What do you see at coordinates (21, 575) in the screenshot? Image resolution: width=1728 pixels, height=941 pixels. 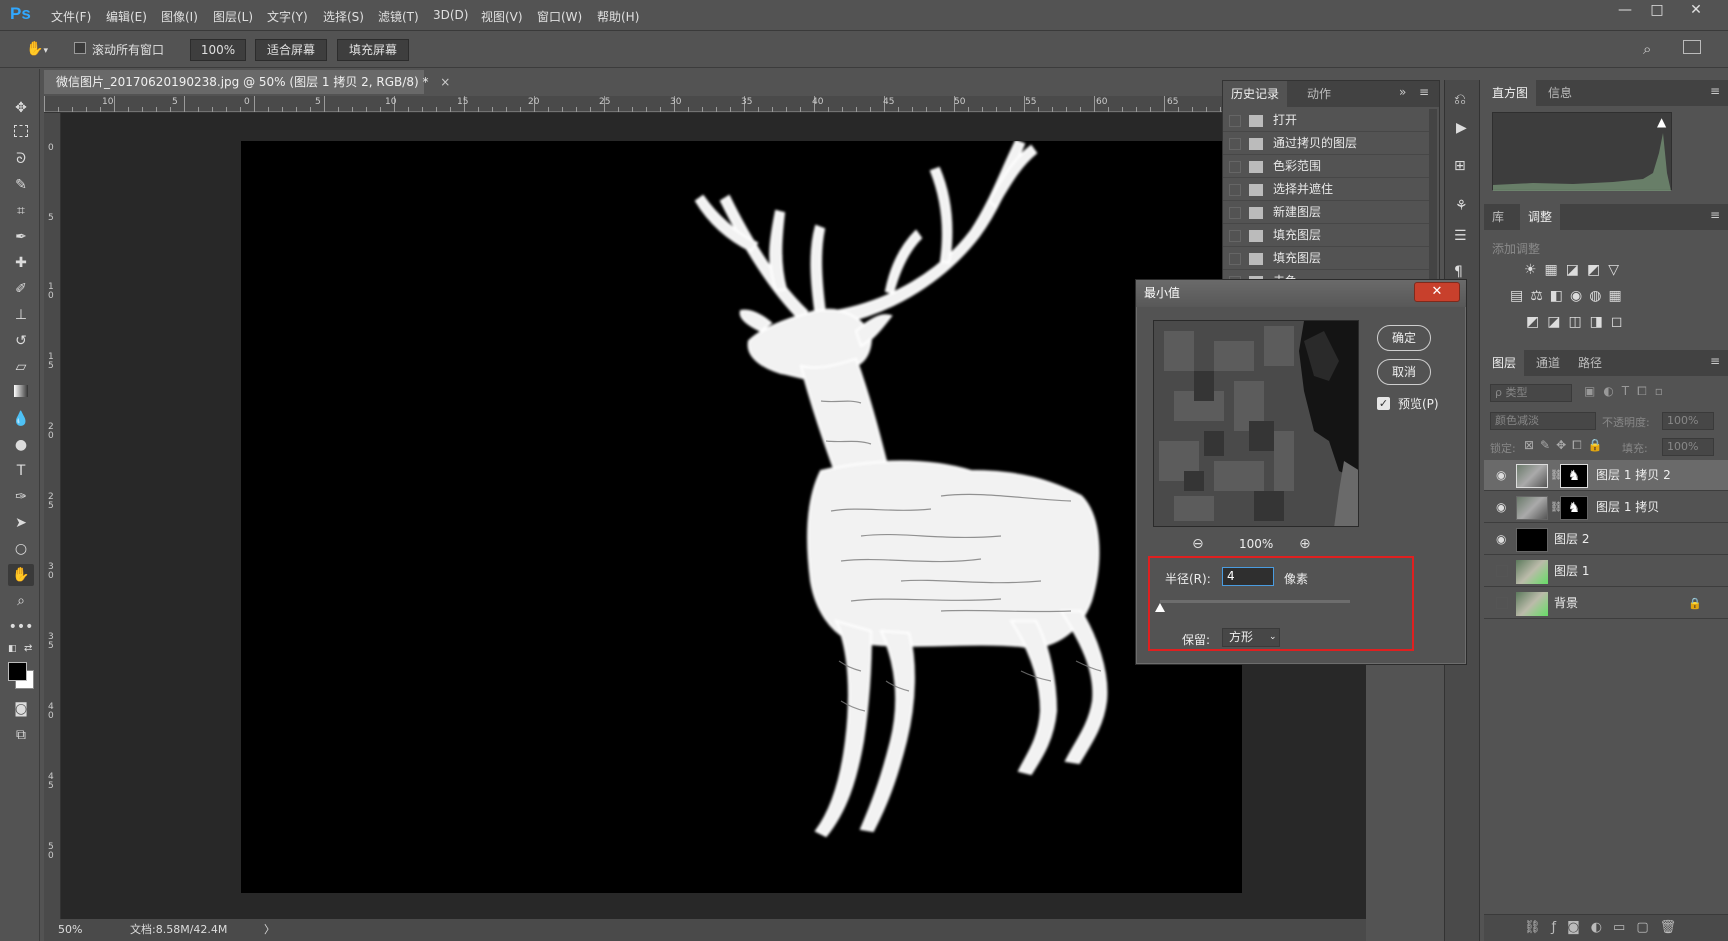 I see `hand-tool-icon: ✋` at bounding box center [21, 575].